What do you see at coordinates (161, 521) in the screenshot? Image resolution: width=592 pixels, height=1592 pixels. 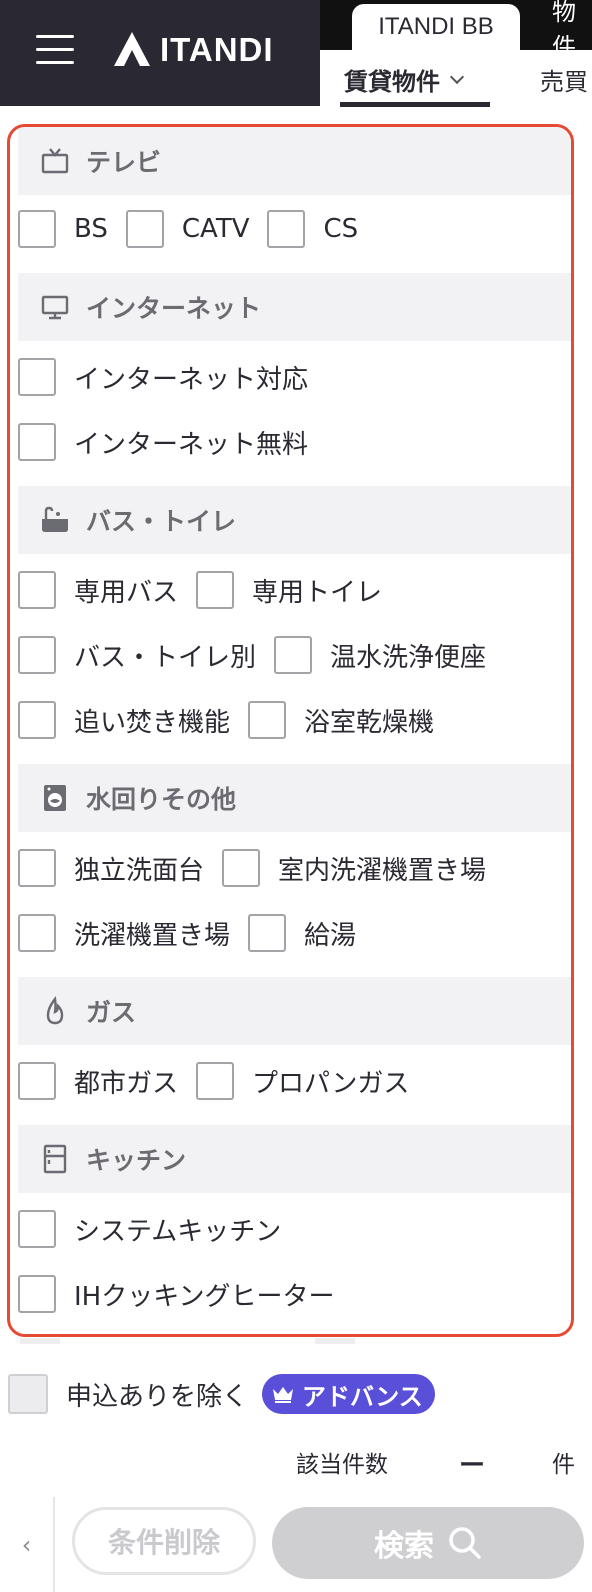 I see `section-title: バス・トイレ` at bounding box center [161, 521].